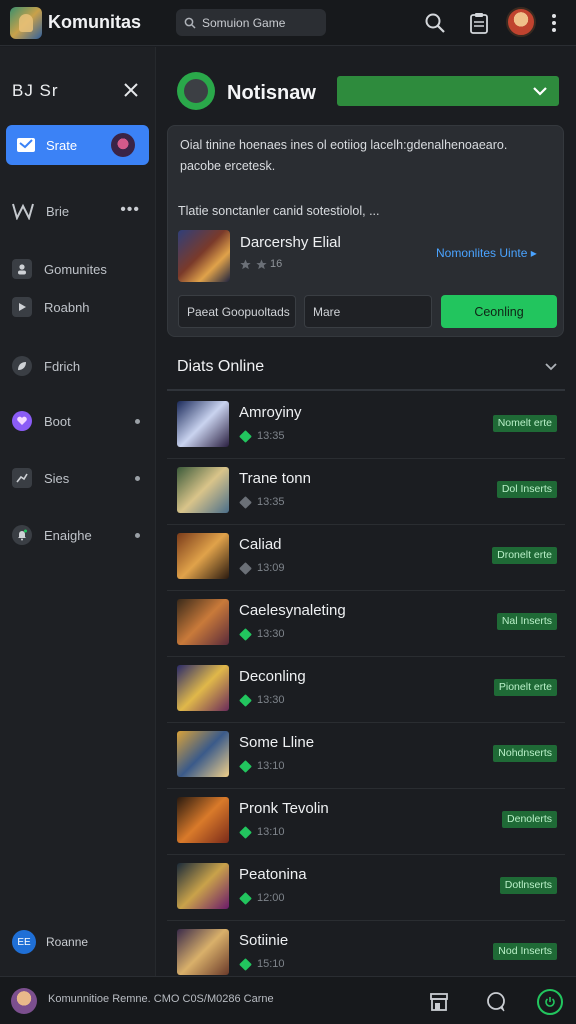 The height and width of the screenshot is (1024, 576). I want to click on sidebar-item-label: Gomunites, so click(75, 269).